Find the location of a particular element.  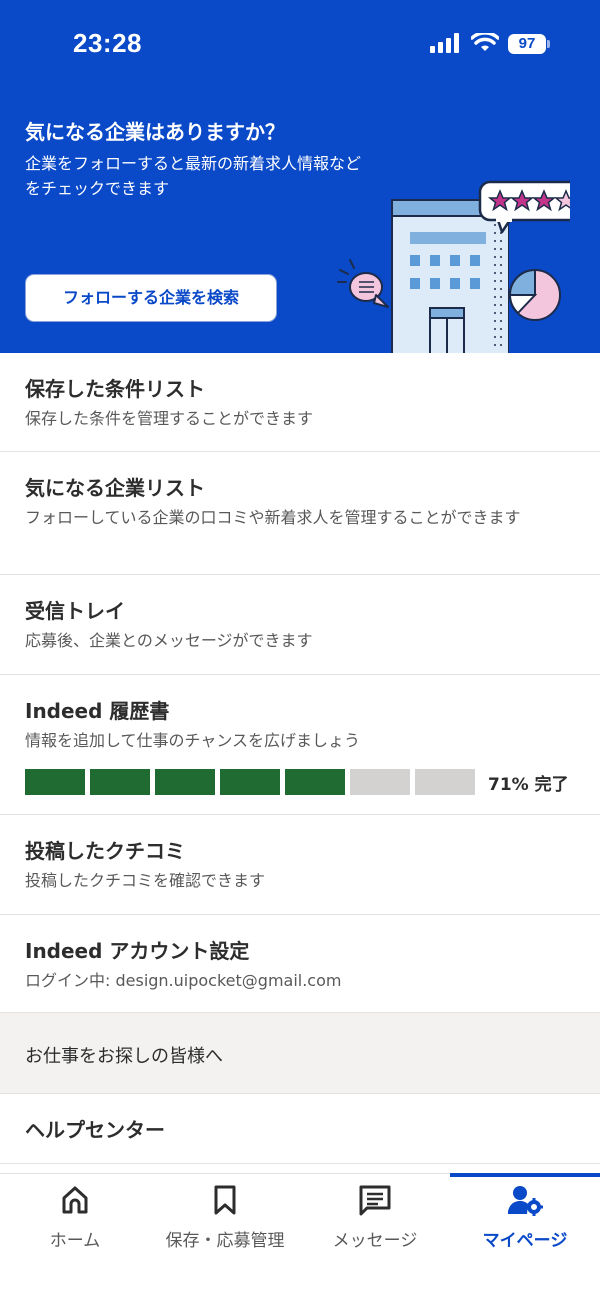

battery-tip is located at coordinates (548, 44).